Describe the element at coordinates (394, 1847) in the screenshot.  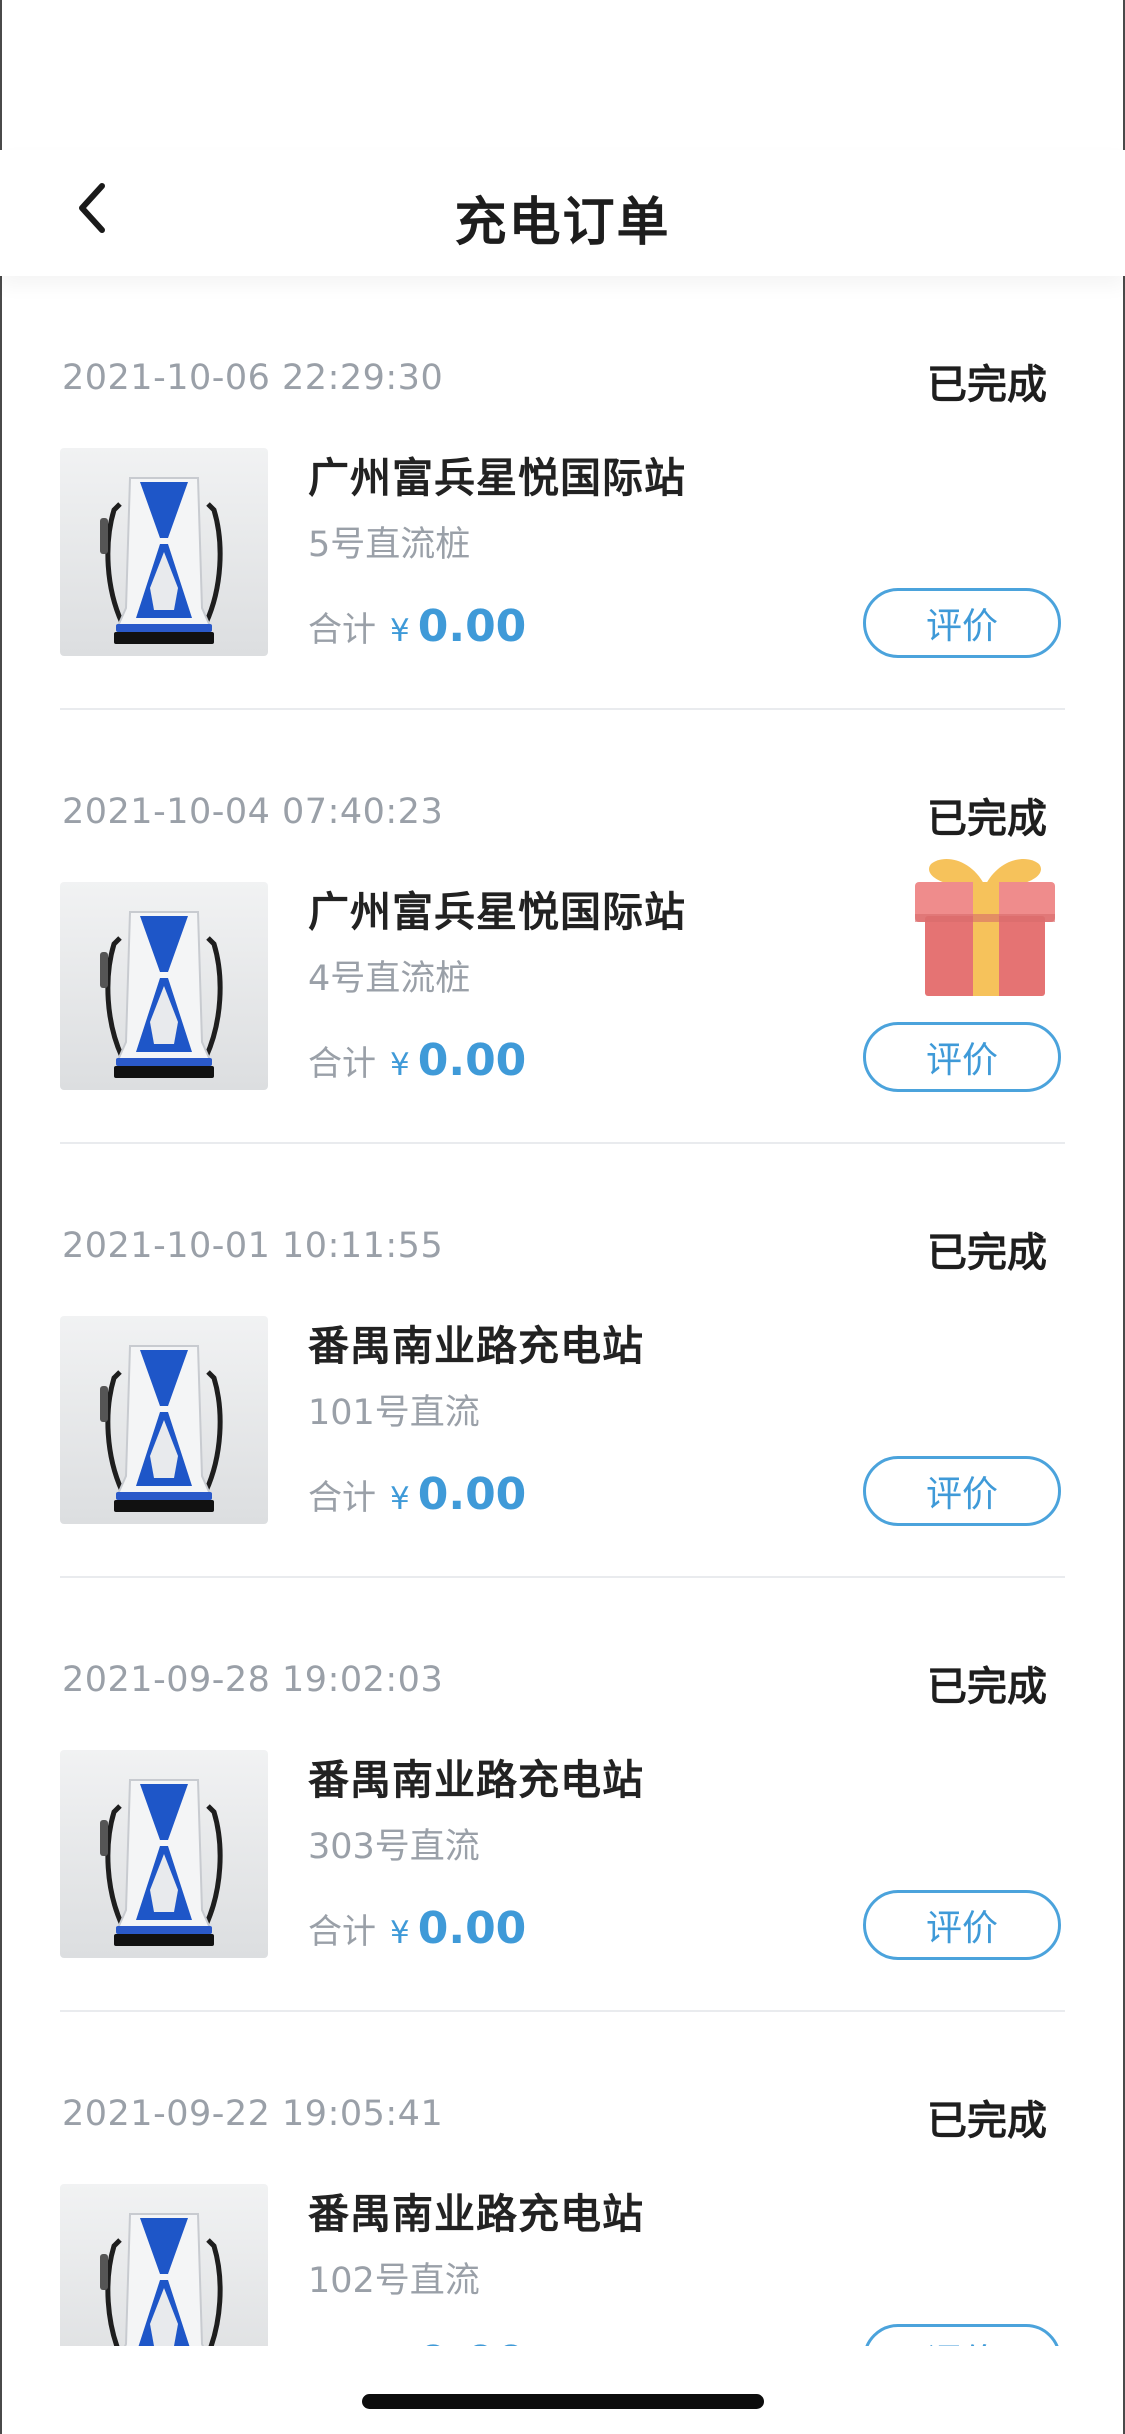
I see `pile-name: 303号直流` at that location.